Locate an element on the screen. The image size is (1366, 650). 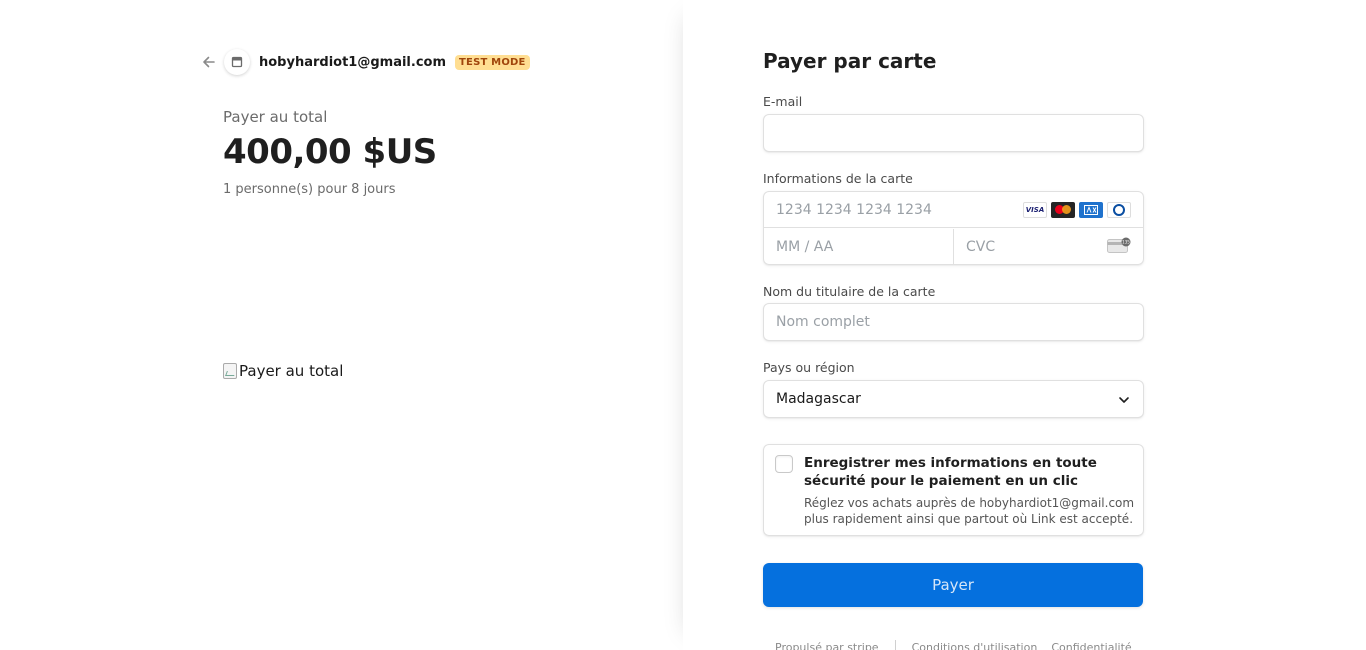
product-image: Payer au total is located at coordinates (283, 371).